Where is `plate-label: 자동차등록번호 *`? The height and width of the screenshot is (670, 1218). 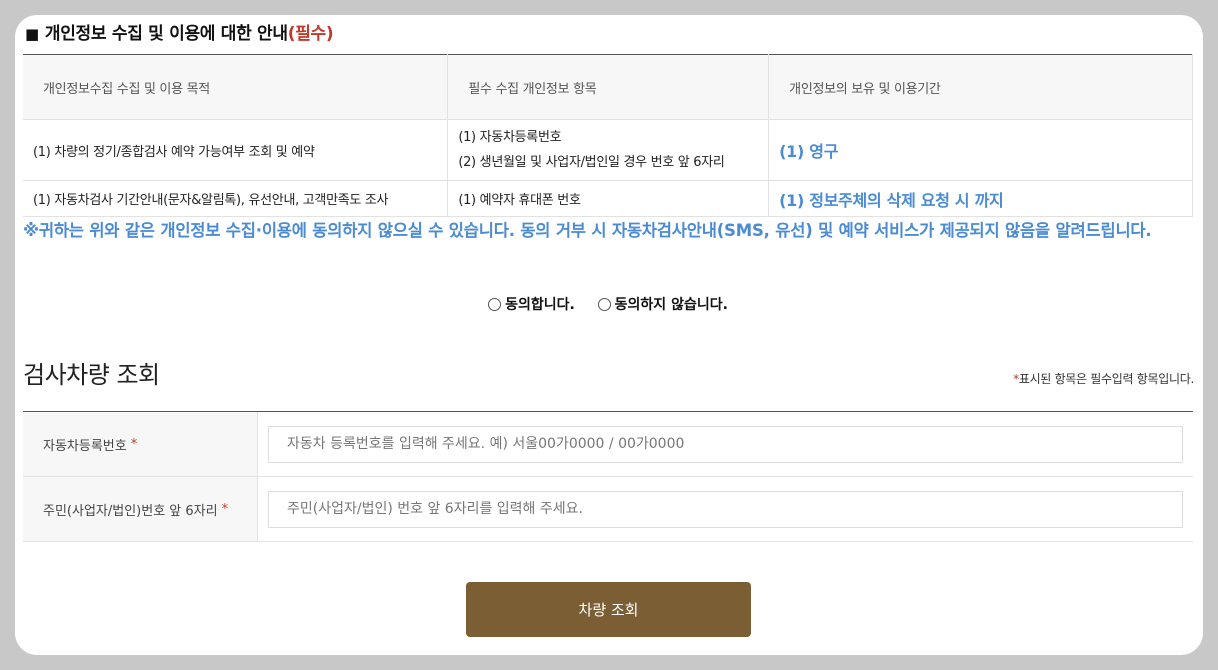
plate-label: 자동차등록번호 * is located at coordinates (140, 444).